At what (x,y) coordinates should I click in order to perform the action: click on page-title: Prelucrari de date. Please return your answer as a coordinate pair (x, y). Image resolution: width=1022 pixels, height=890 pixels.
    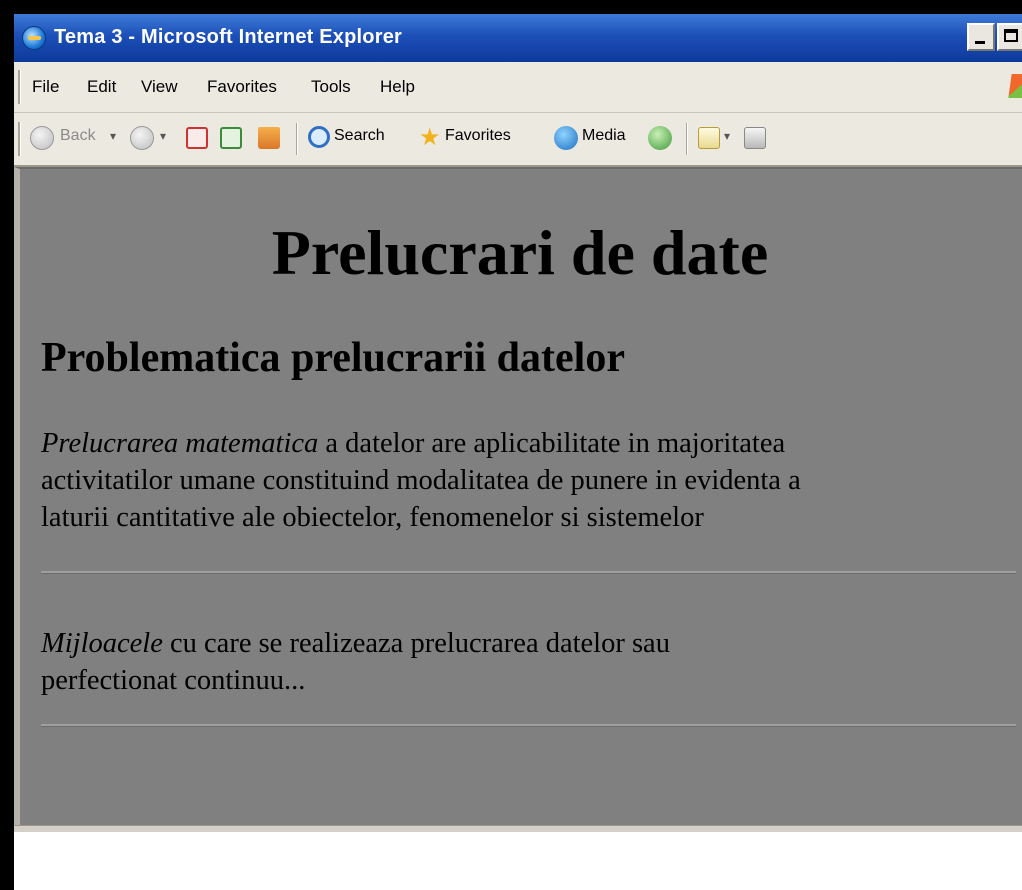
    Looking at the image, I should click on (520, 252).